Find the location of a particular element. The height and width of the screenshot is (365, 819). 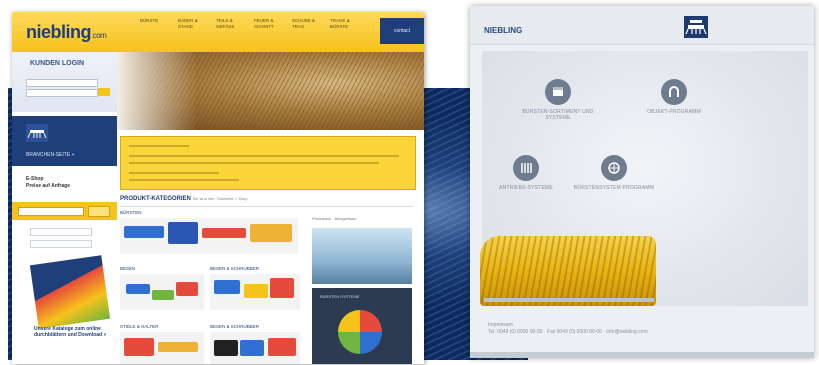

login-title: KUNDEN LOGIN is located at coordinates (57, 63).